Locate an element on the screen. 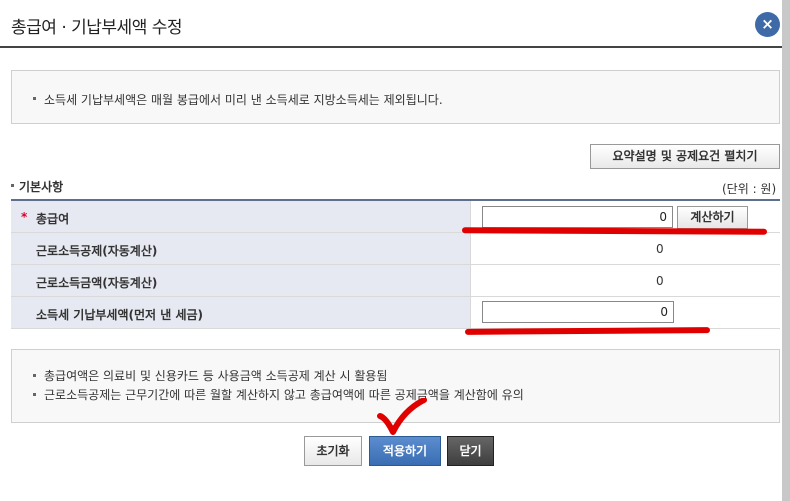 This screenshot has height=501, width=790. apply-button: 적용하기 is located at coordinates (405, 451).